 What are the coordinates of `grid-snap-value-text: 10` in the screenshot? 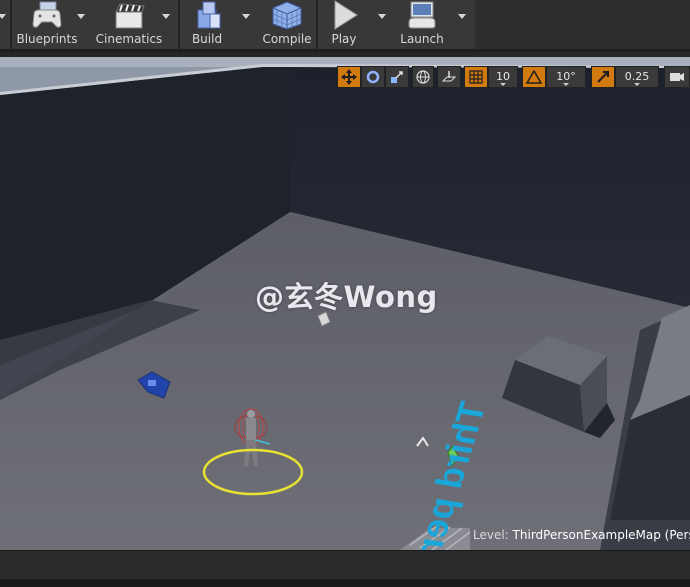 It's located at (503, 76).